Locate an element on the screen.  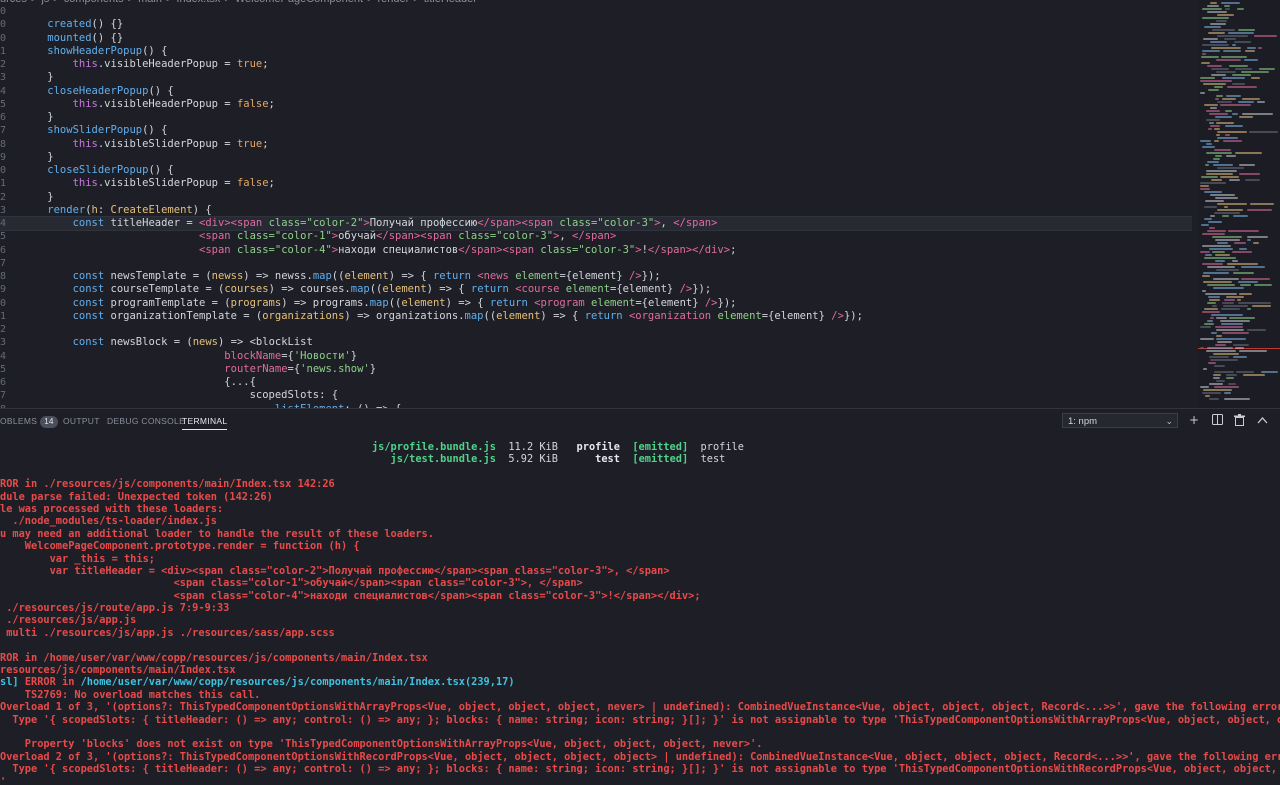
code-line: 0 mounted() {} is located at coordinates (596, 38).